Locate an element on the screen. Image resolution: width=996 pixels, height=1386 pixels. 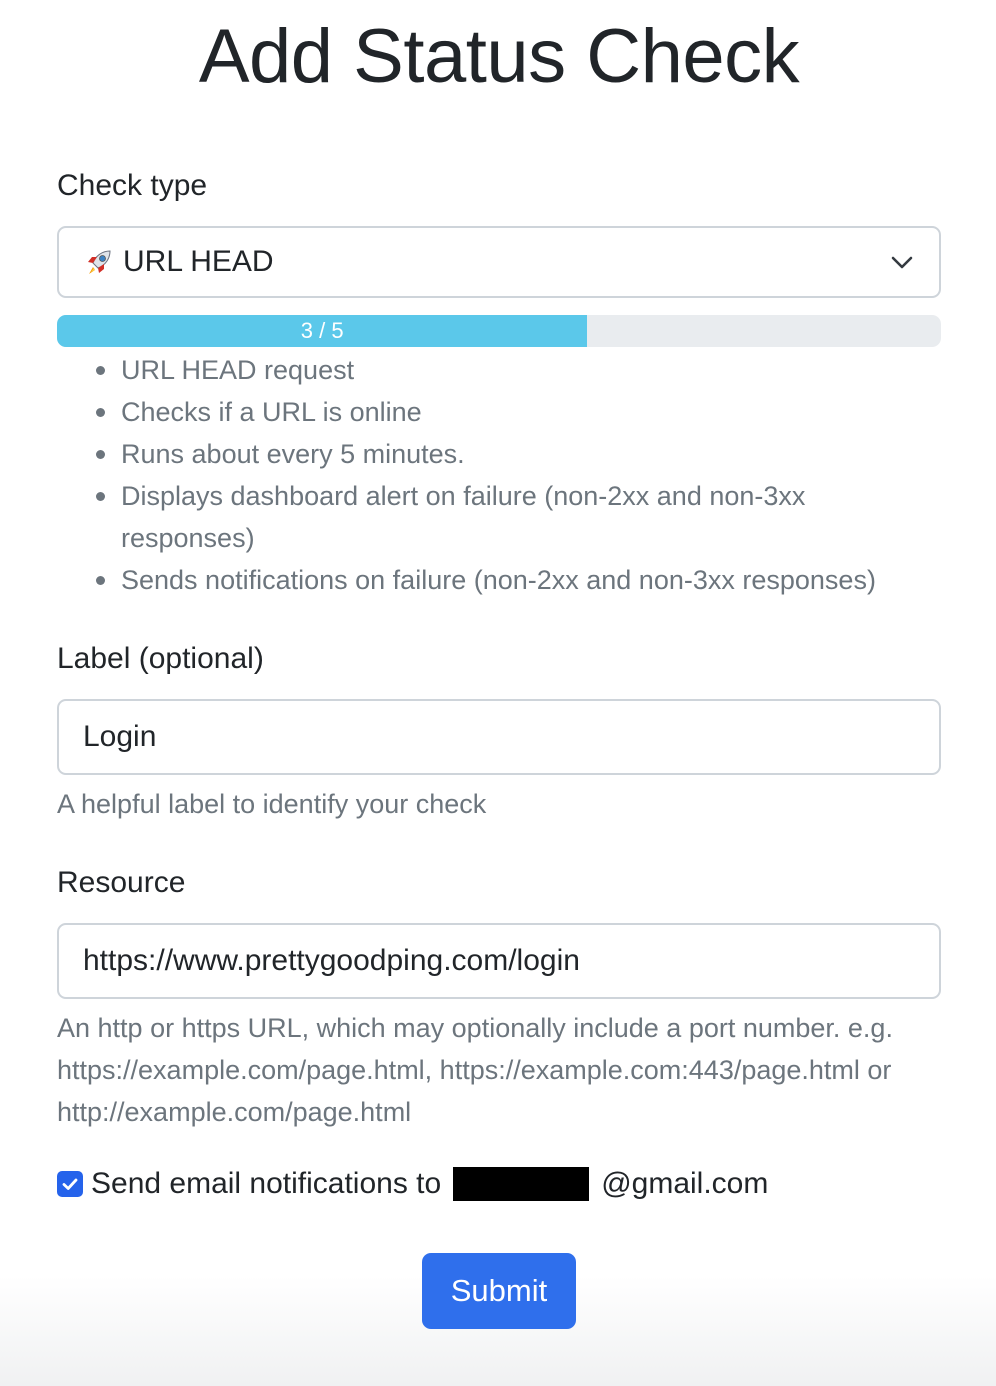
checkmark-icon is located at coordinates (70, 1184).